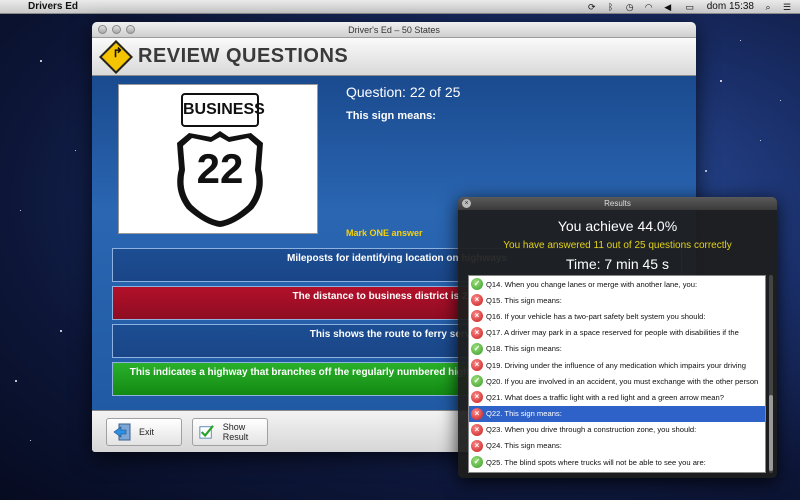 Image resolution: width=800 pixels, height=500 pixels. What do you see at coordinates (235, 432) in the screenshot?
I see `show-result-label: Show Result` at bounding box center [235, 432].